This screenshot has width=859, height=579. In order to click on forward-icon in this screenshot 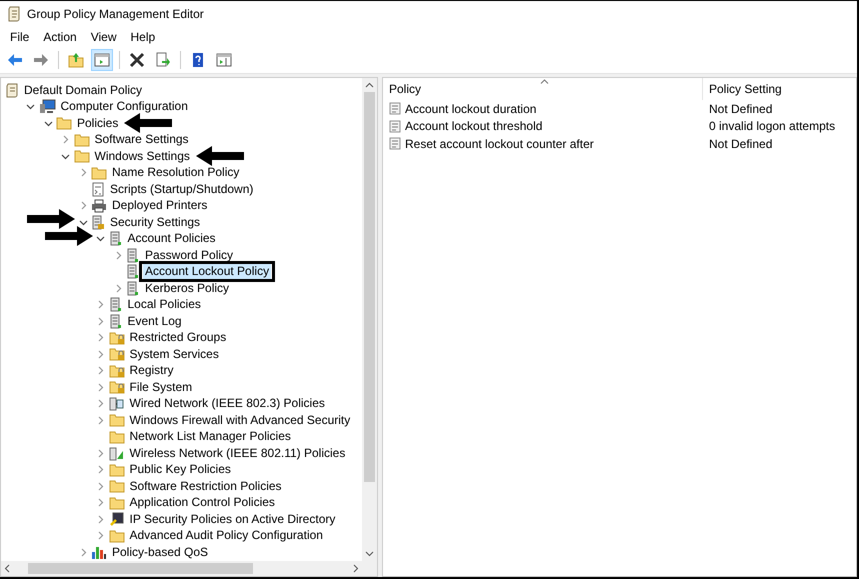, I will do `click(41, 60)`.